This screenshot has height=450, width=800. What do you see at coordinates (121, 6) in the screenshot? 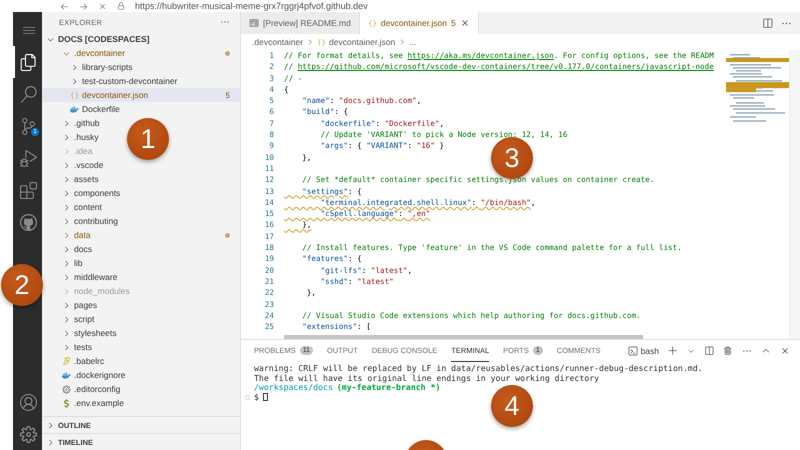
I see `lock-icon` at bounding box center [121, 6].